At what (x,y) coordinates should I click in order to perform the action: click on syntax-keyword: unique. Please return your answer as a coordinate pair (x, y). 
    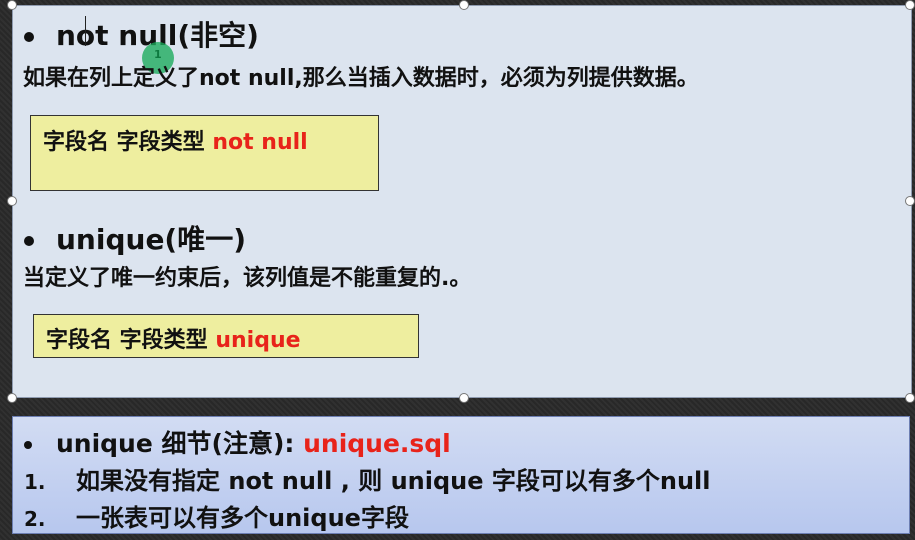
    Looking at the image, I should click on (258, 340).